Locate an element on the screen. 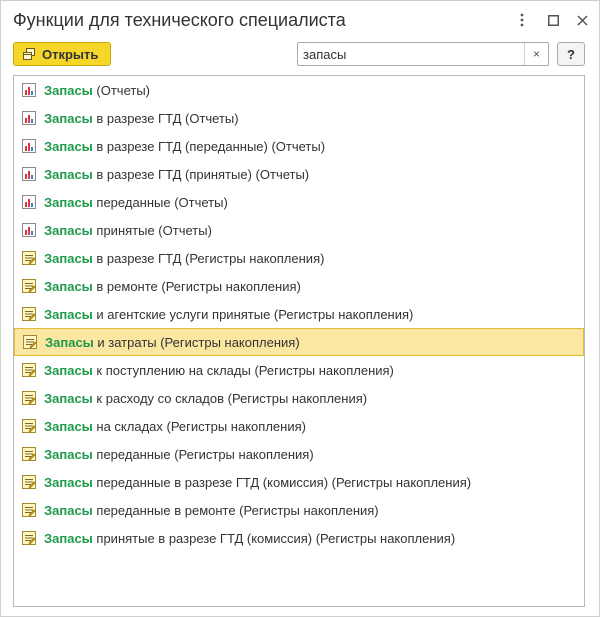 The width and height of the screenshot is (600, 617). list-item: Запасы (Отчеты) is located at coordinates (299, 90).